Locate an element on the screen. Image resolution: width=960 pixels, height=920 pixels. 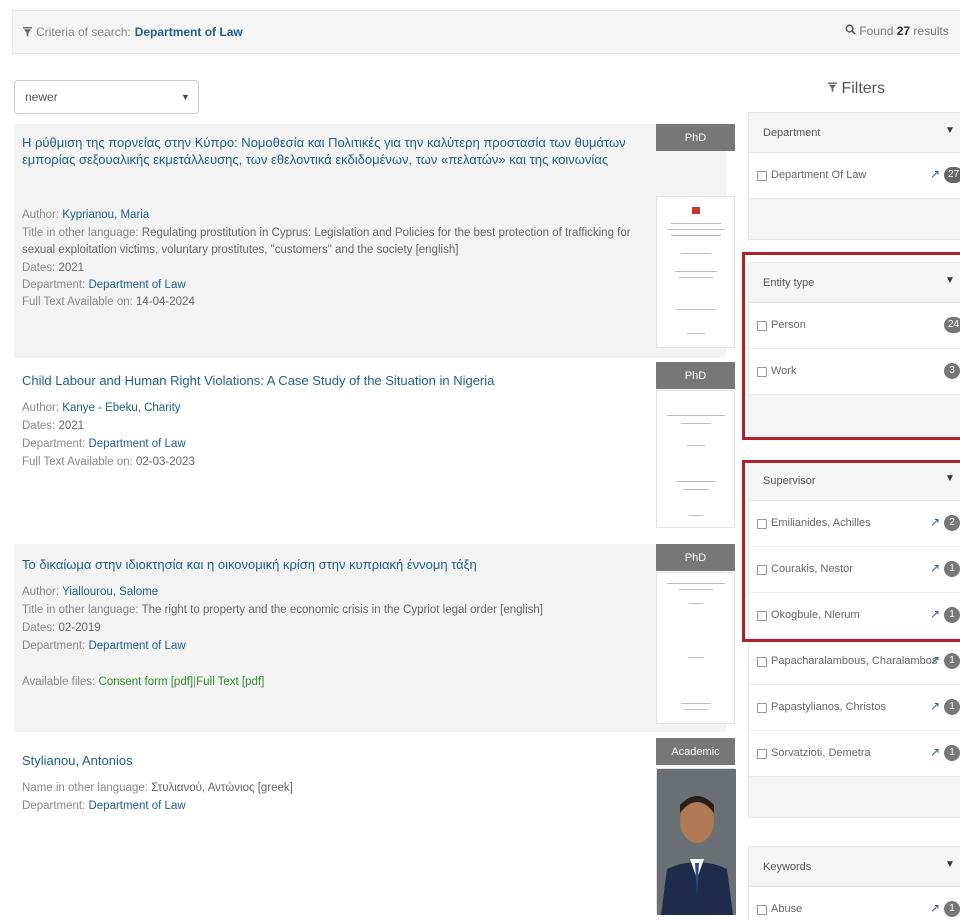
highlight-frame-entity-type is located at coordinates (851, 346).